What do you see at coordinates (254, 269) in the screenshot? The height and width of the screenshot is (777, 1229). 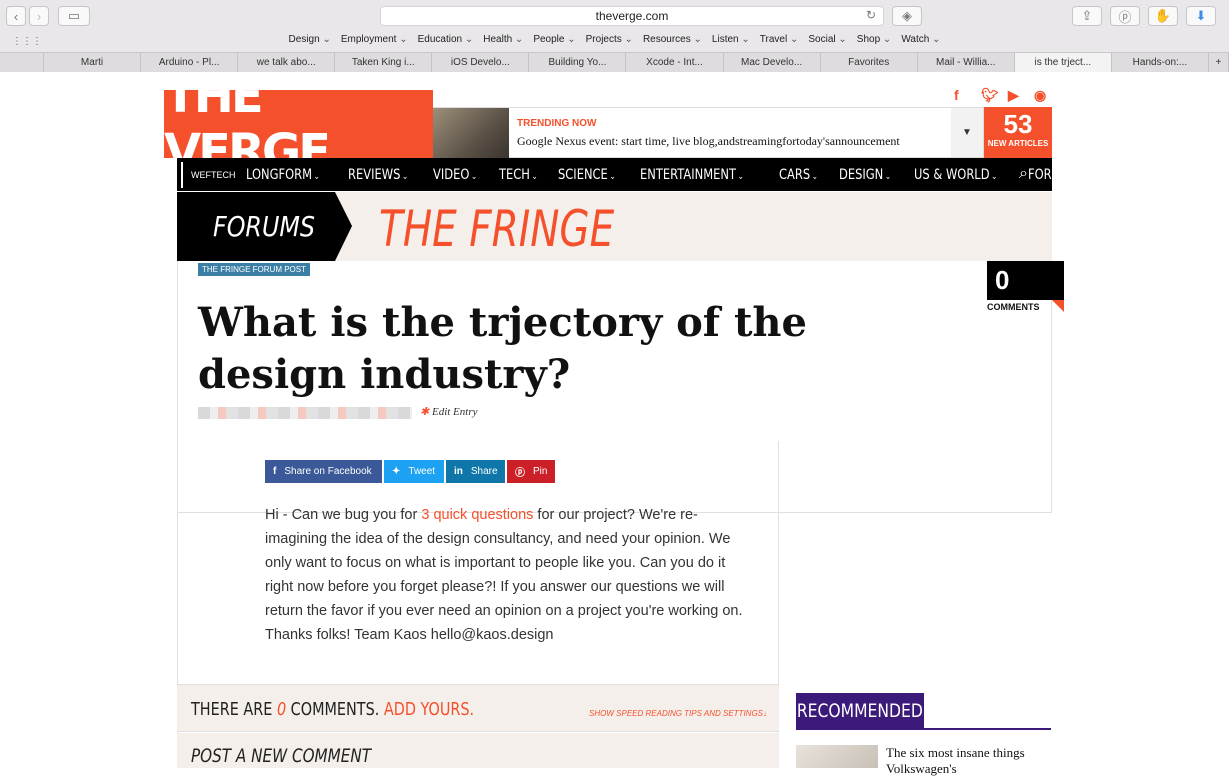 I see `post-tag: THE FRINGE FORUM POST` at bounding box center [254, 269].